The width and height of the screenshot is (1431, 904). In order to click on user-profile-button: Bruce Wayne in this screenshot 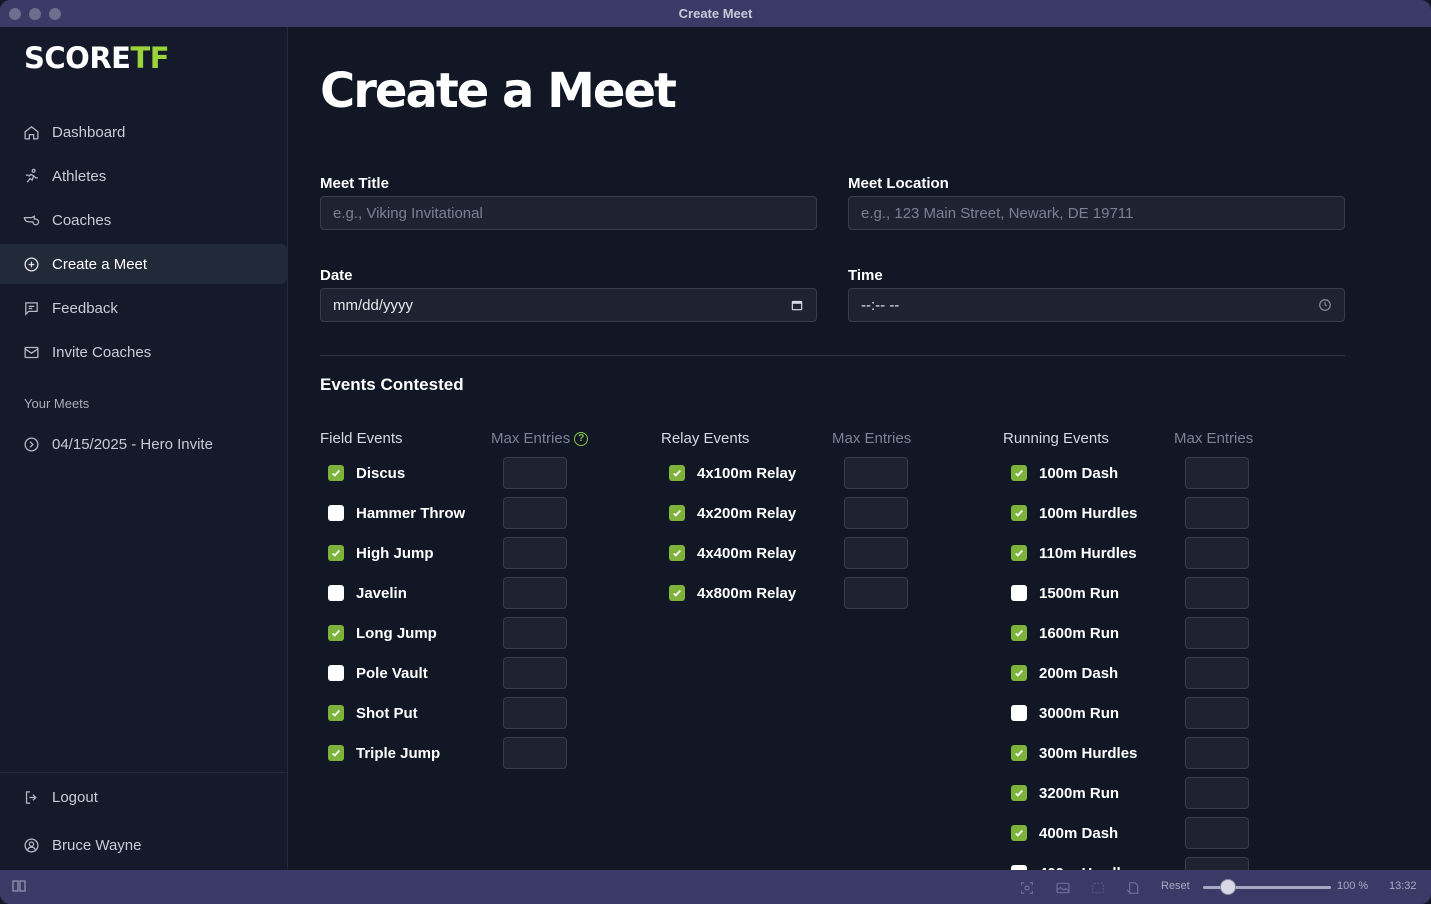, I will do `click(143, 845)`.